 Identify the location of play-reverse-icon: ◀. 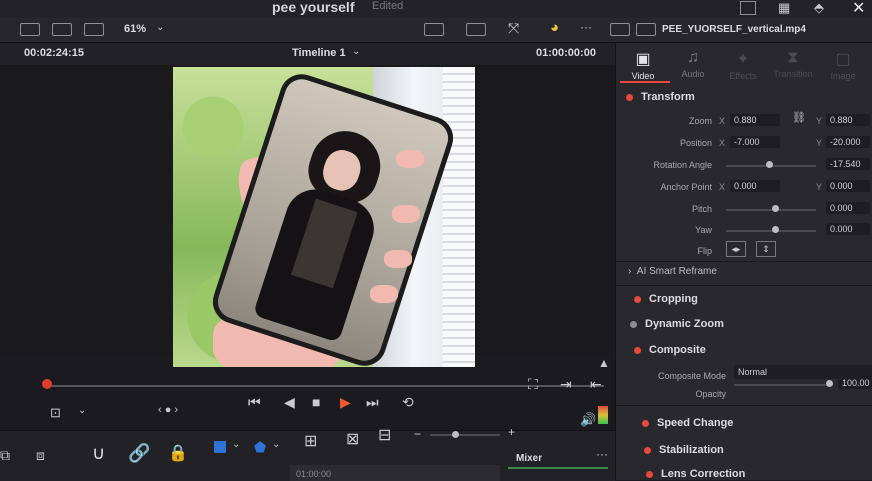
(289, 402).